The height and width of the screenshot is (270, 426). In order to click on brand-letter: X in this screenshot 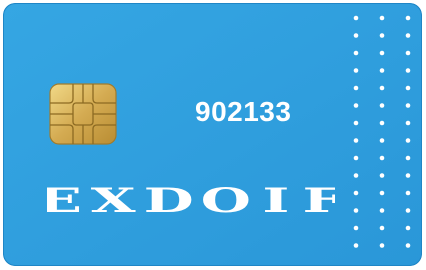, I will do `click(113, 201)`.